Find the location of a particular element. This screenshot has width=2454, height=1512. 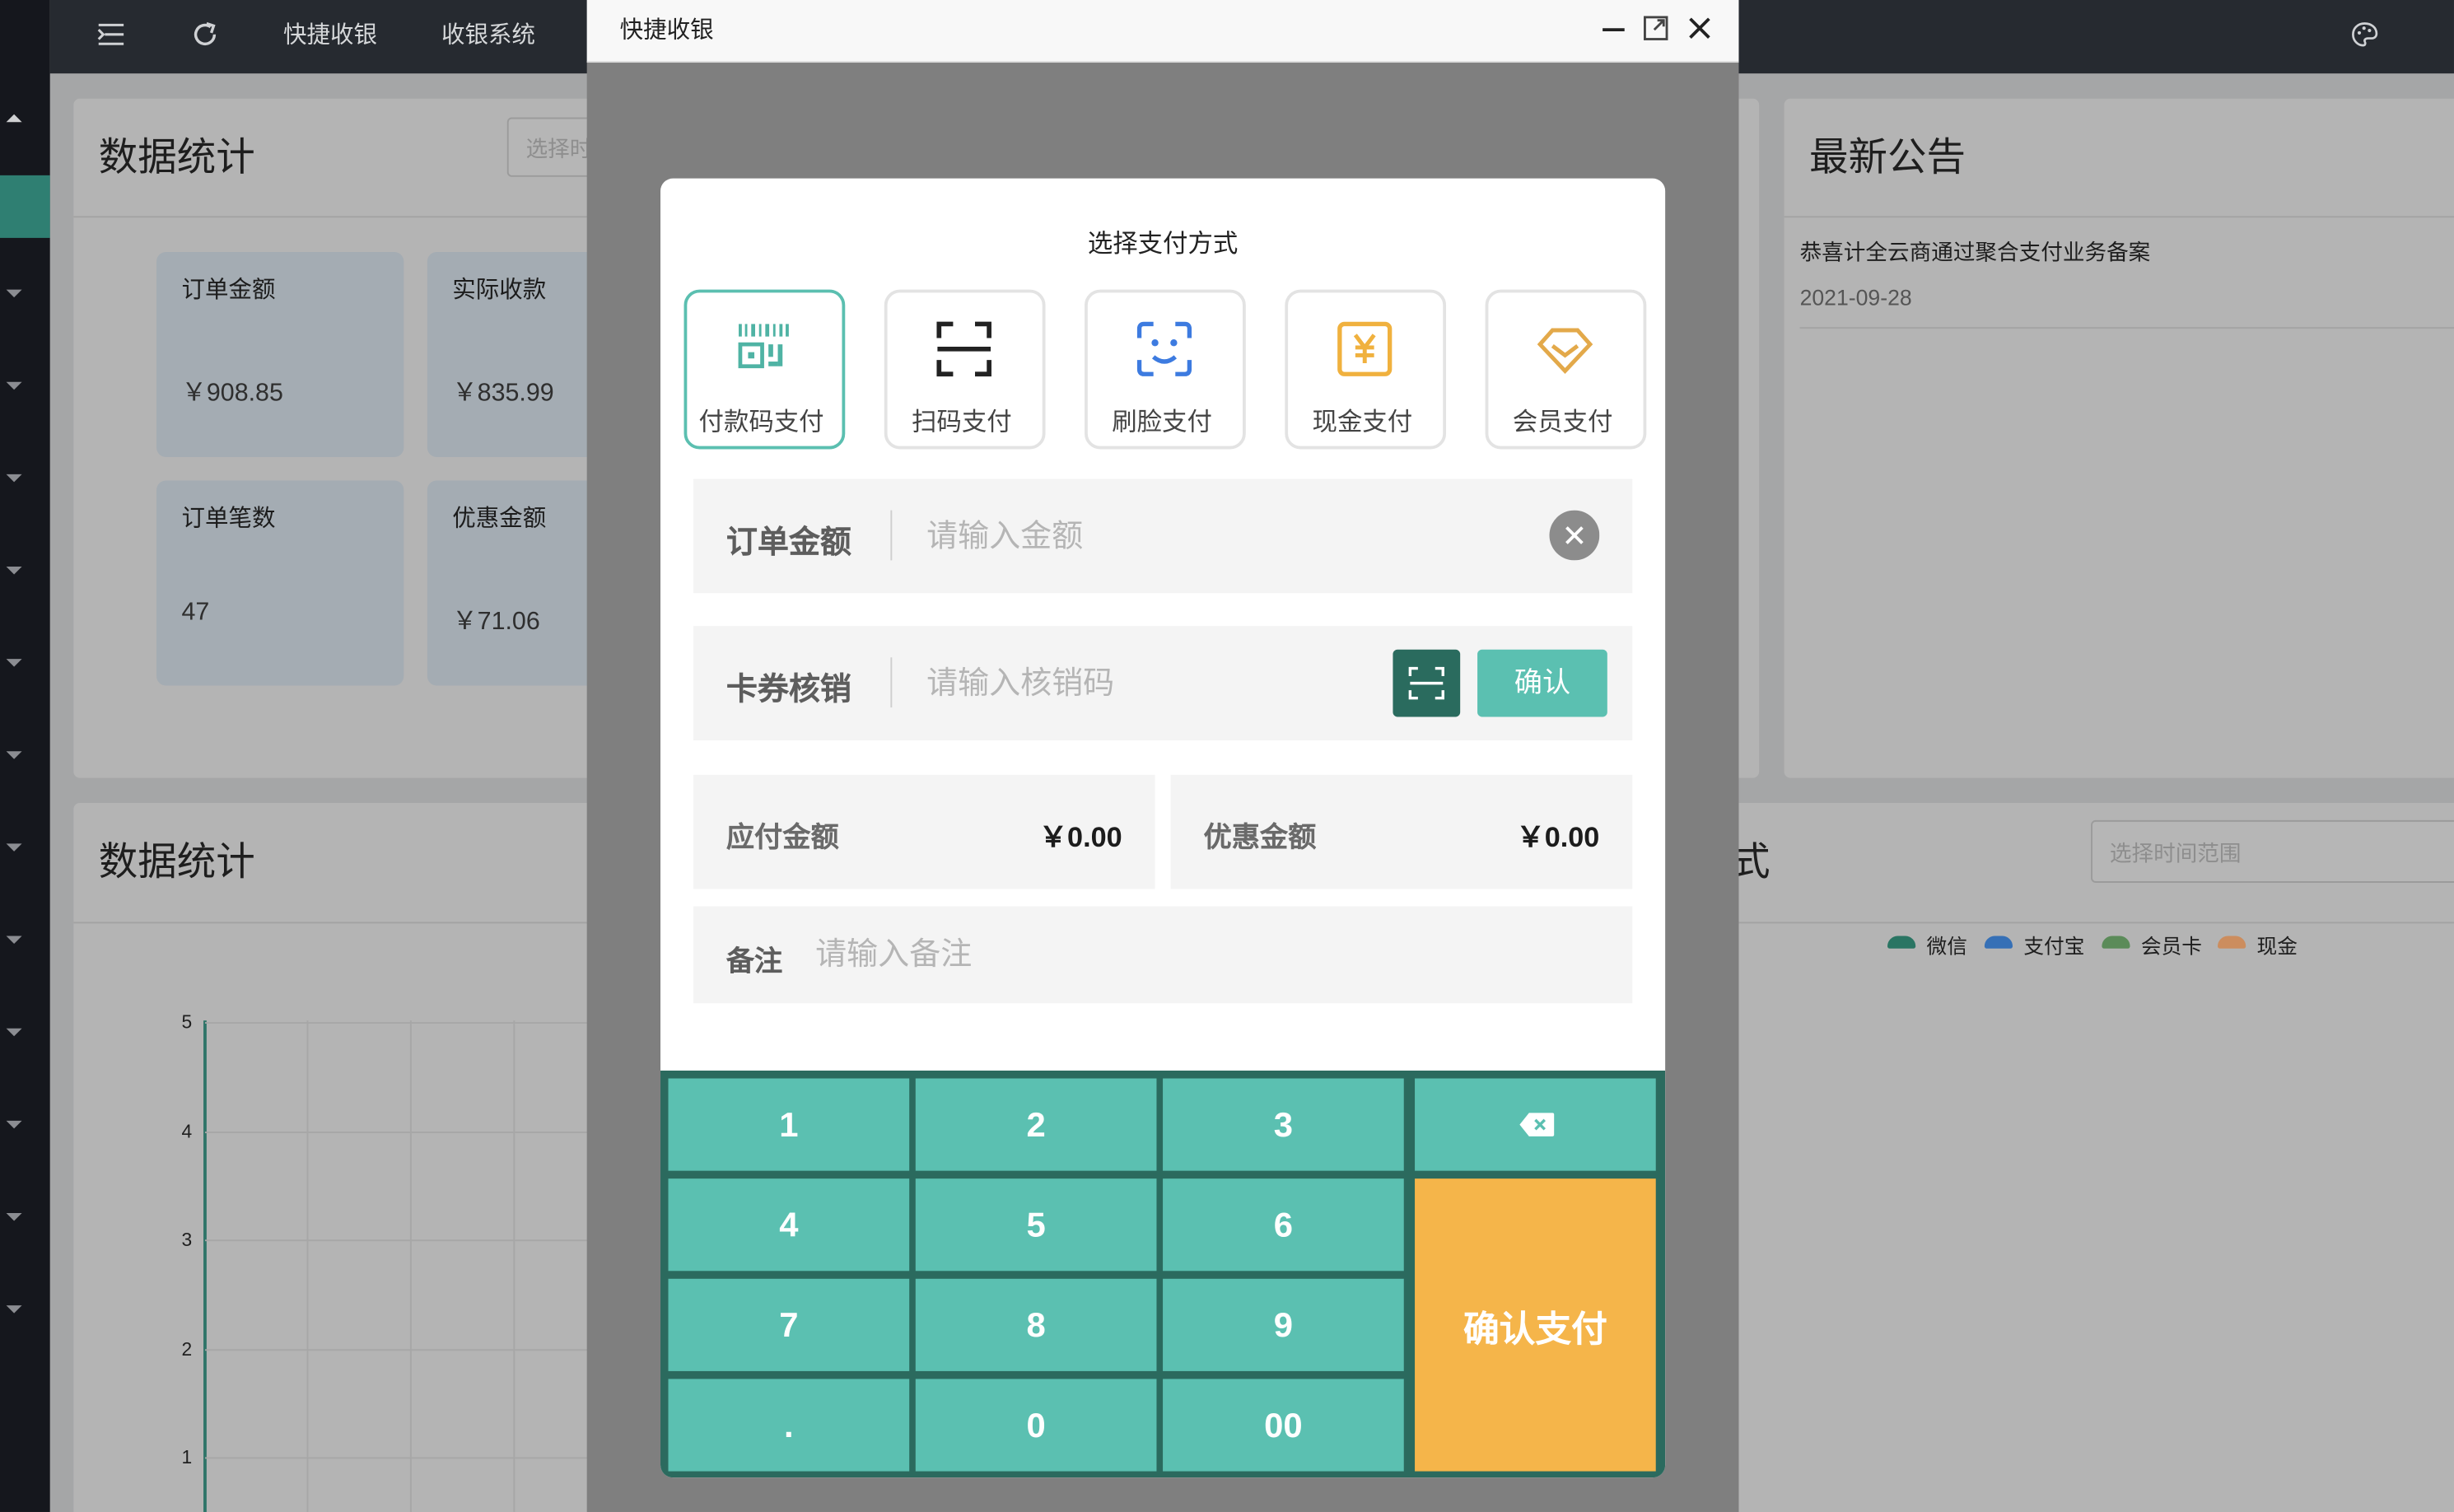

notice-text: 恭喜计全云商通过聚合支付业务备案 is located at coordinates (1975, 252).